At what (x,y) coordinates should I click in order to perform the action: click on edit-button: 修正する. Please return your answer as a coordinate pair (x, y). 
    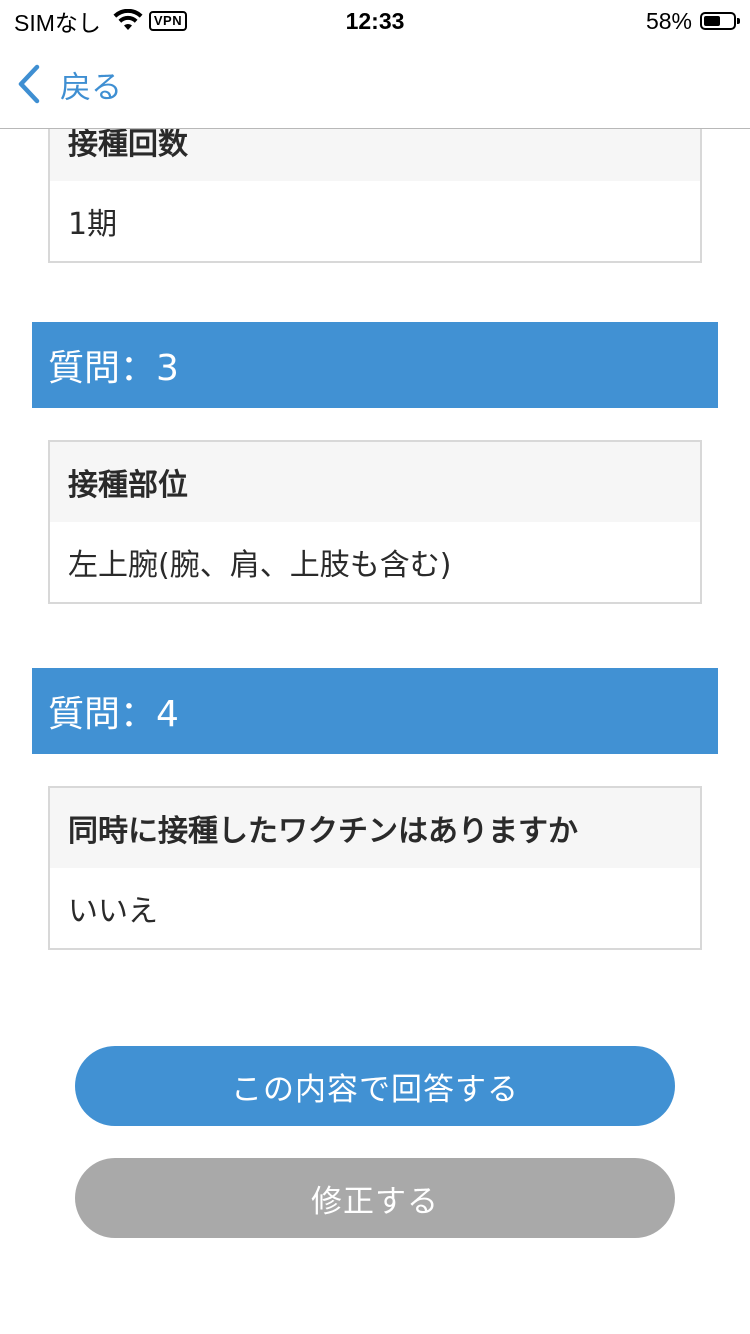
    Looking at the image, I should click on (375, 1198).